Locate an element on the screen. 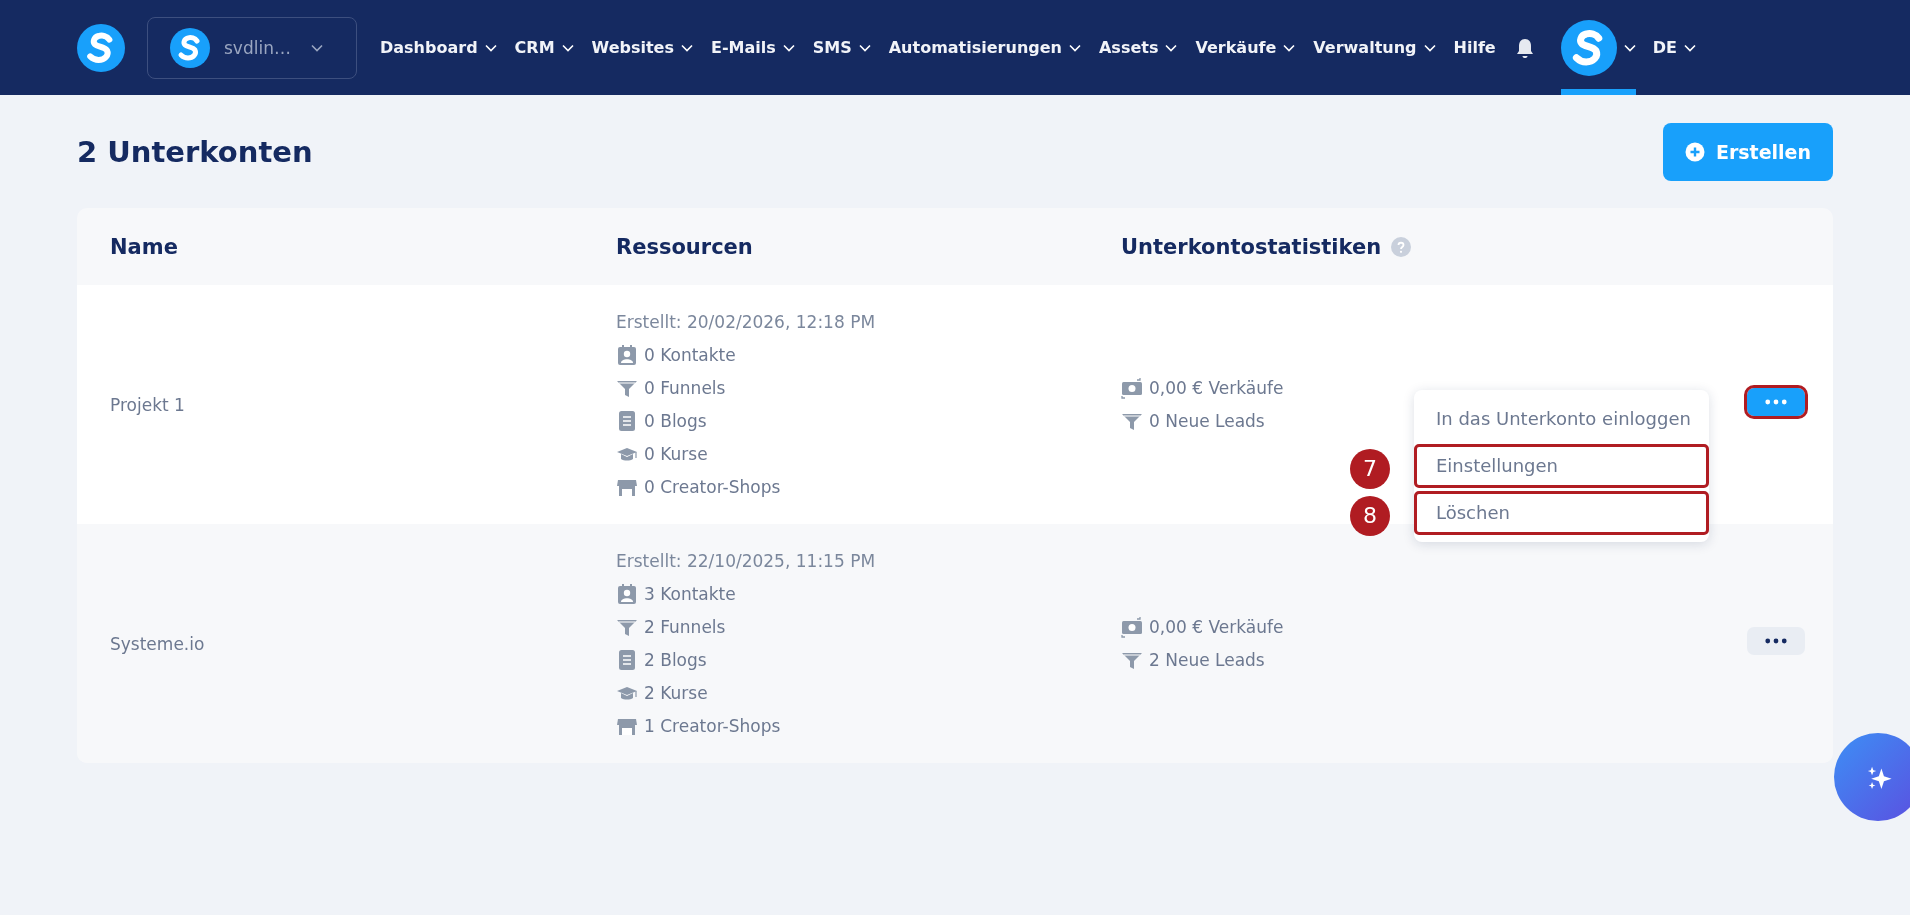 This screenshot has width=1910, height=915. resource-count: 0 Kurse is located at coordinates (676, 454).